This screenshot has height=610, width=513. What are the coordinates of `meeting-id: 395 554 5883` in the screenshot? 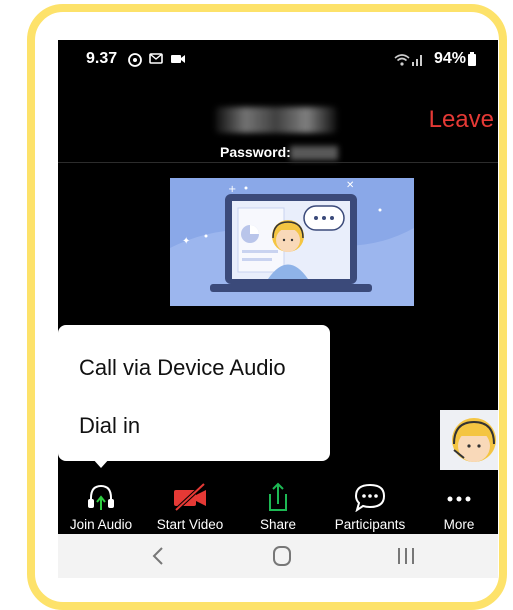 It's located at (276, 120).